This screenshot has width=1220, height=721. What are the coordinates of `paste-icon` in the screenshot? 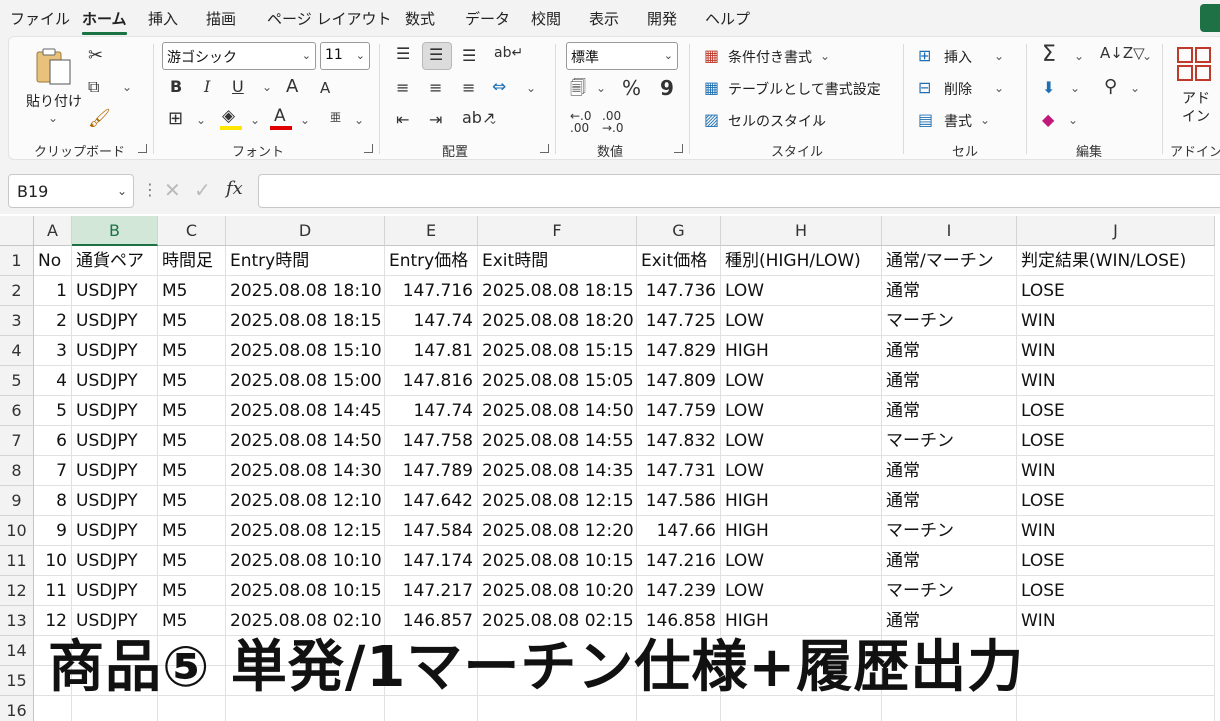 It's located at (54, 66).